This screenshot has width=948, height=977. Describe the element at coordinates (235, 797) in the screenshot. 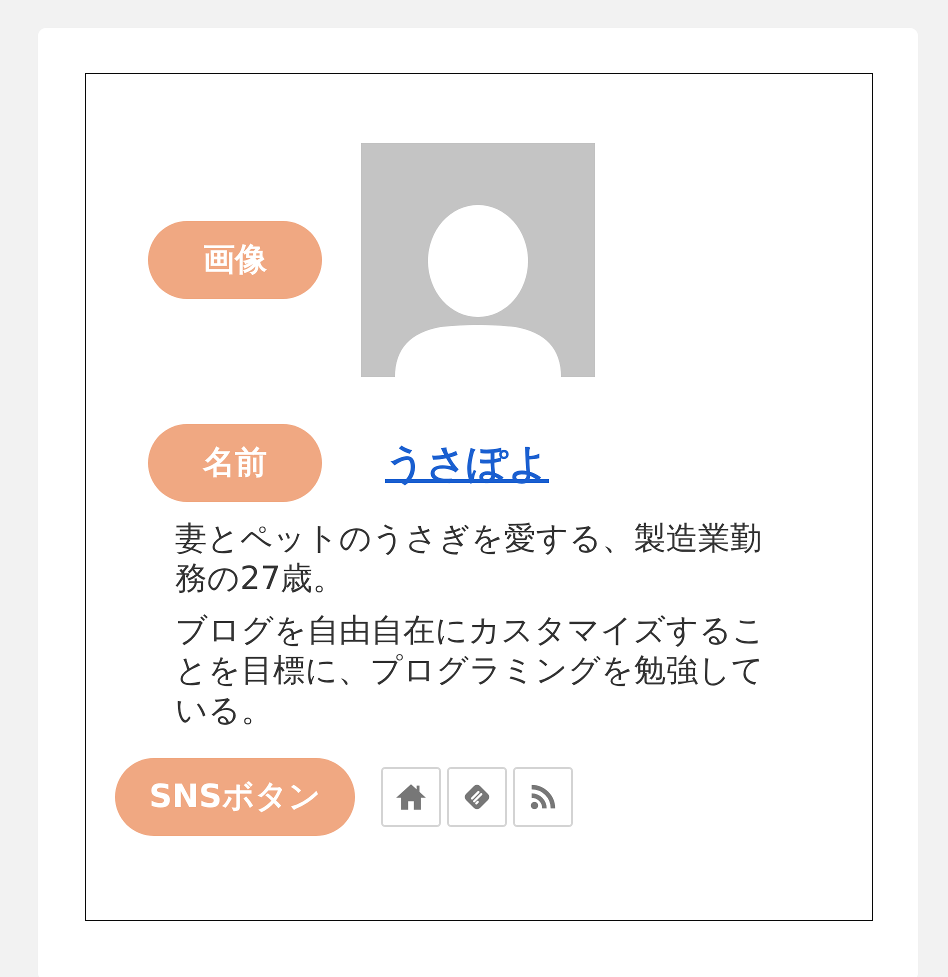

I see `annotation-label: SNSボタン` at that location.